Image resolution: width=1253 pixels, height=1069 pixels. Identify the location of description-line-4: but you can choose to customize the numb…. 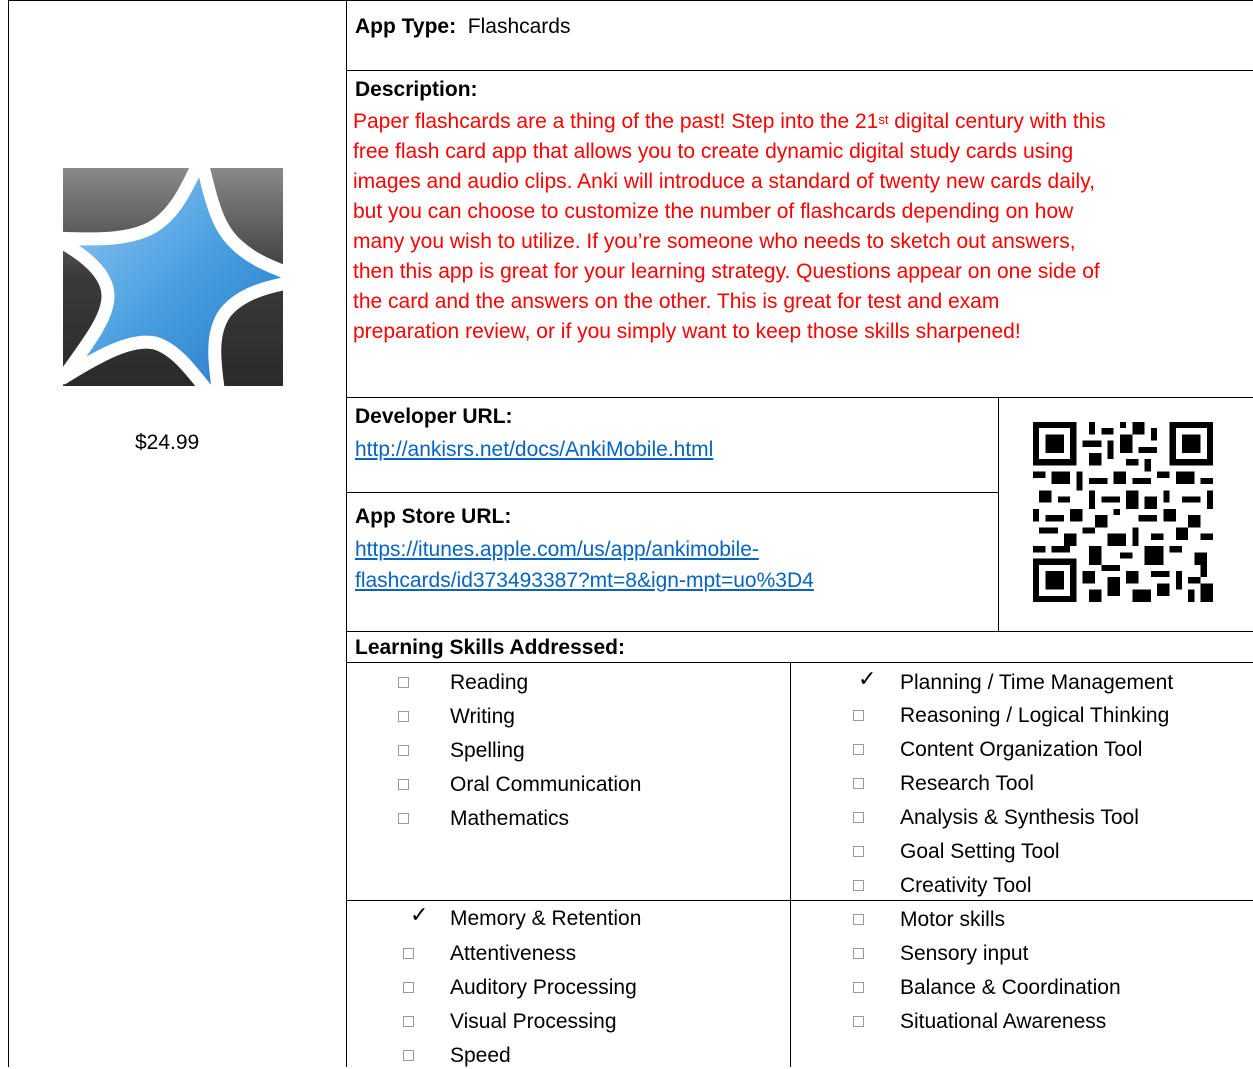
(713, 211).